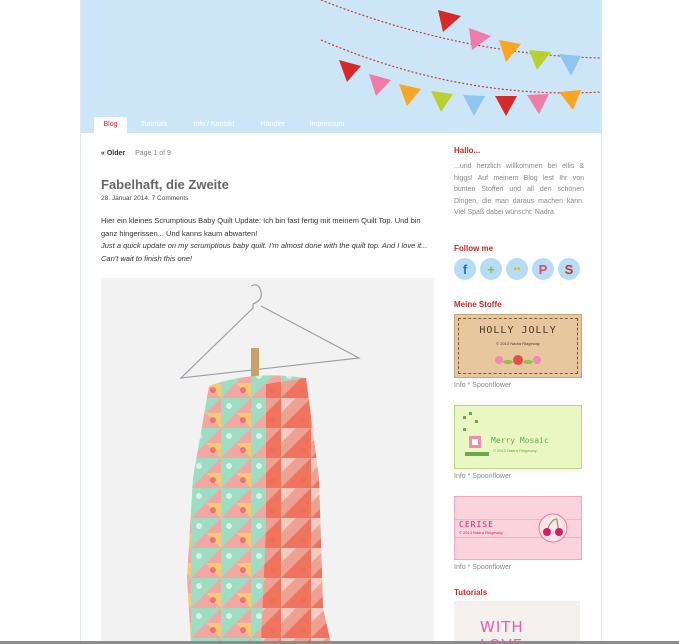  Describe the element at coordinates (478, 304) in the screenshot. I see `stoffe-widget-title: Meine Stoffe` at that location.